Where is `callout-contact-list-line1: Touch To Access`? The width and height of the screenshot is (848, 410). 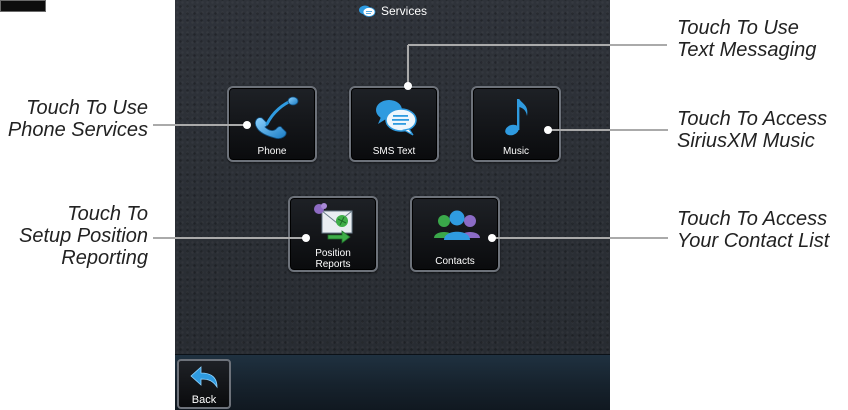 callout-contact-list-line1: Touch To Access is located at coordinates (752, 219).